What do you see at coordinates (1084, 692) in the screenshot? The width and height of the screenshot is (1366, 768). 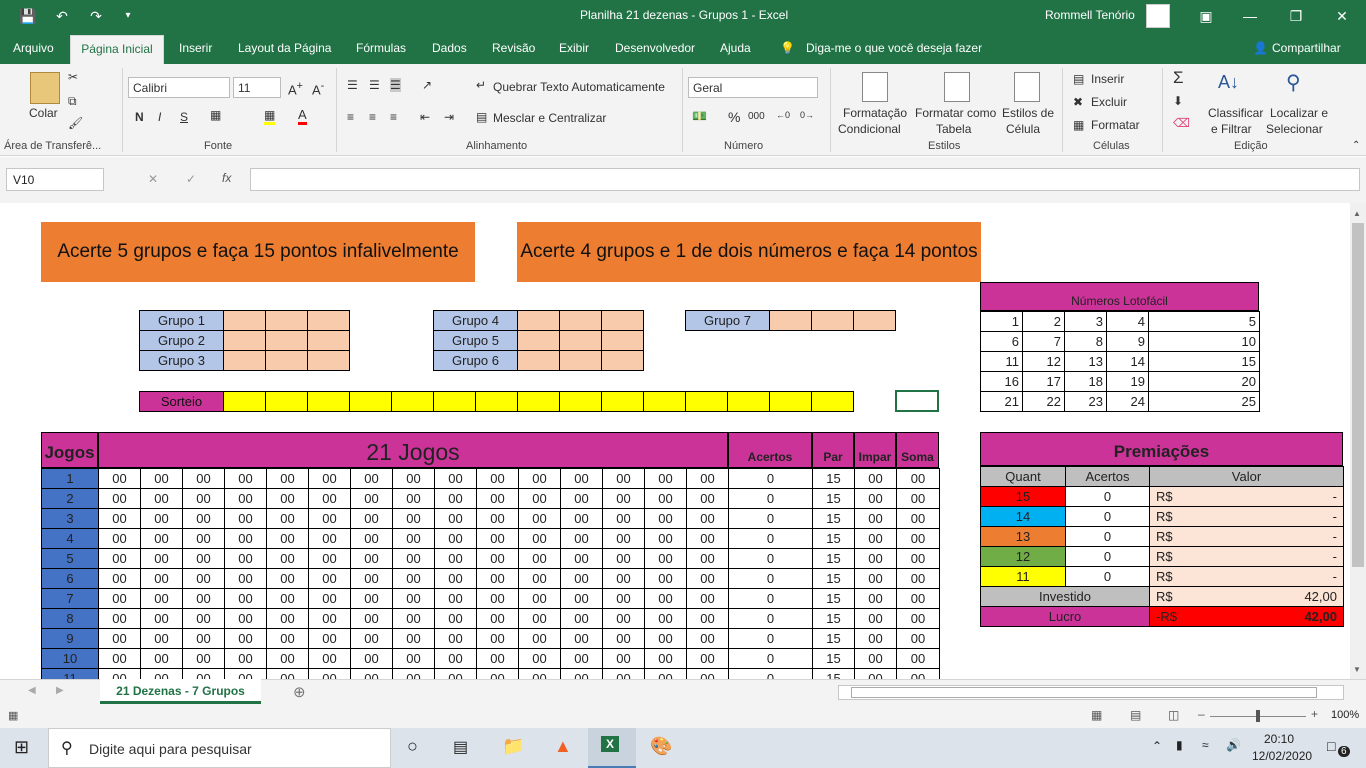 I see `hscroll-thumb` at bounding box center [1084, 692].